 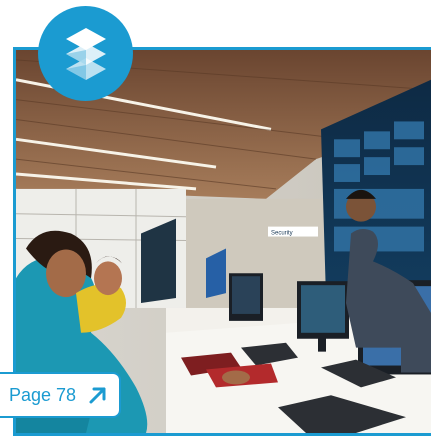 I want to click on page-link-button: Page 78, so click(x=60, y=395).